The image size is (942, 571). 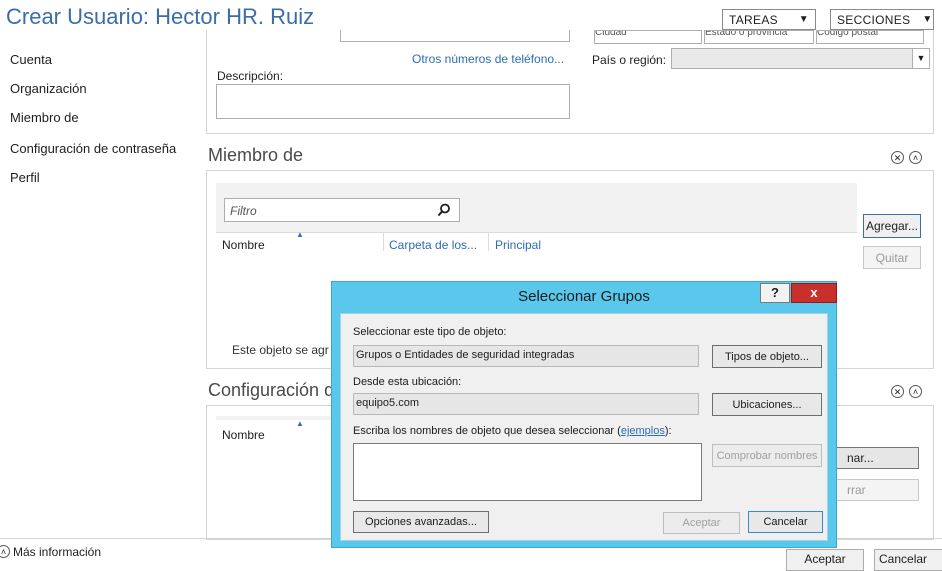 What do you see at coordinates (518, 245) in the screenshot?
I see `column-header-principal: Principal` at bounding box center [518, 245].